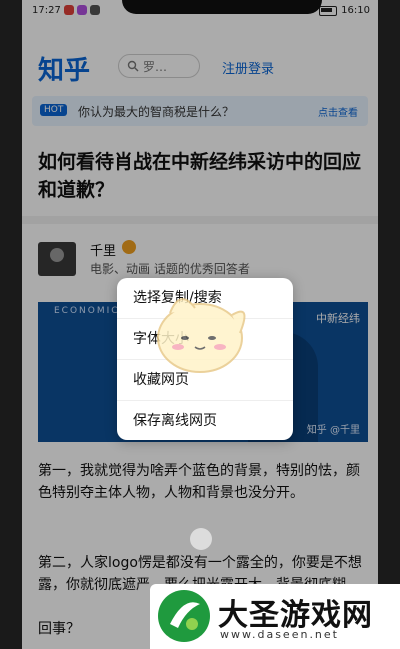 Image resolution: width=400 pixels, height=649 pixels. Describe the element at coordinates (279, 634) in the screenshot. I see `site-url: www.daseen.net` at that location.